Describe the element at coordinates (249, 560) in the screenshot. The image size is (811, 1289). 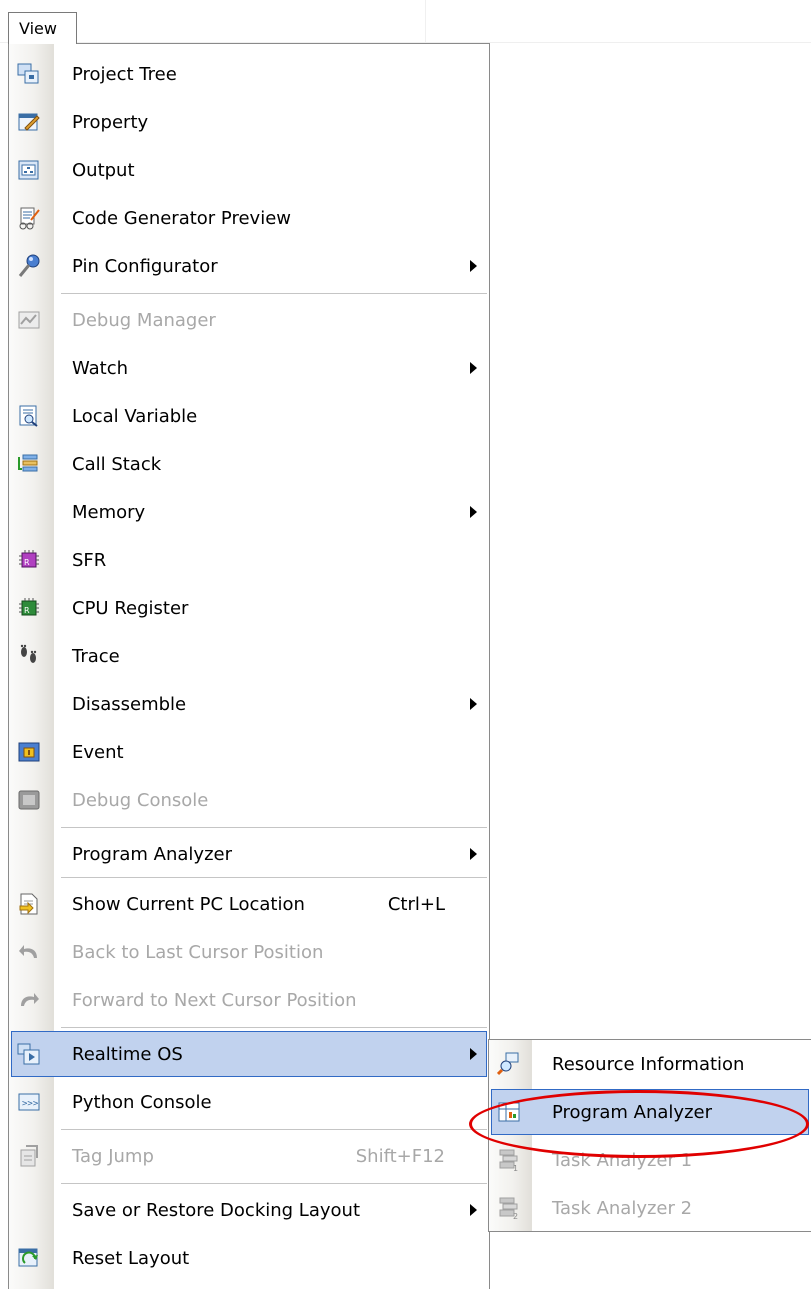
I see `menu-item-sfr: R SFR` at that location.